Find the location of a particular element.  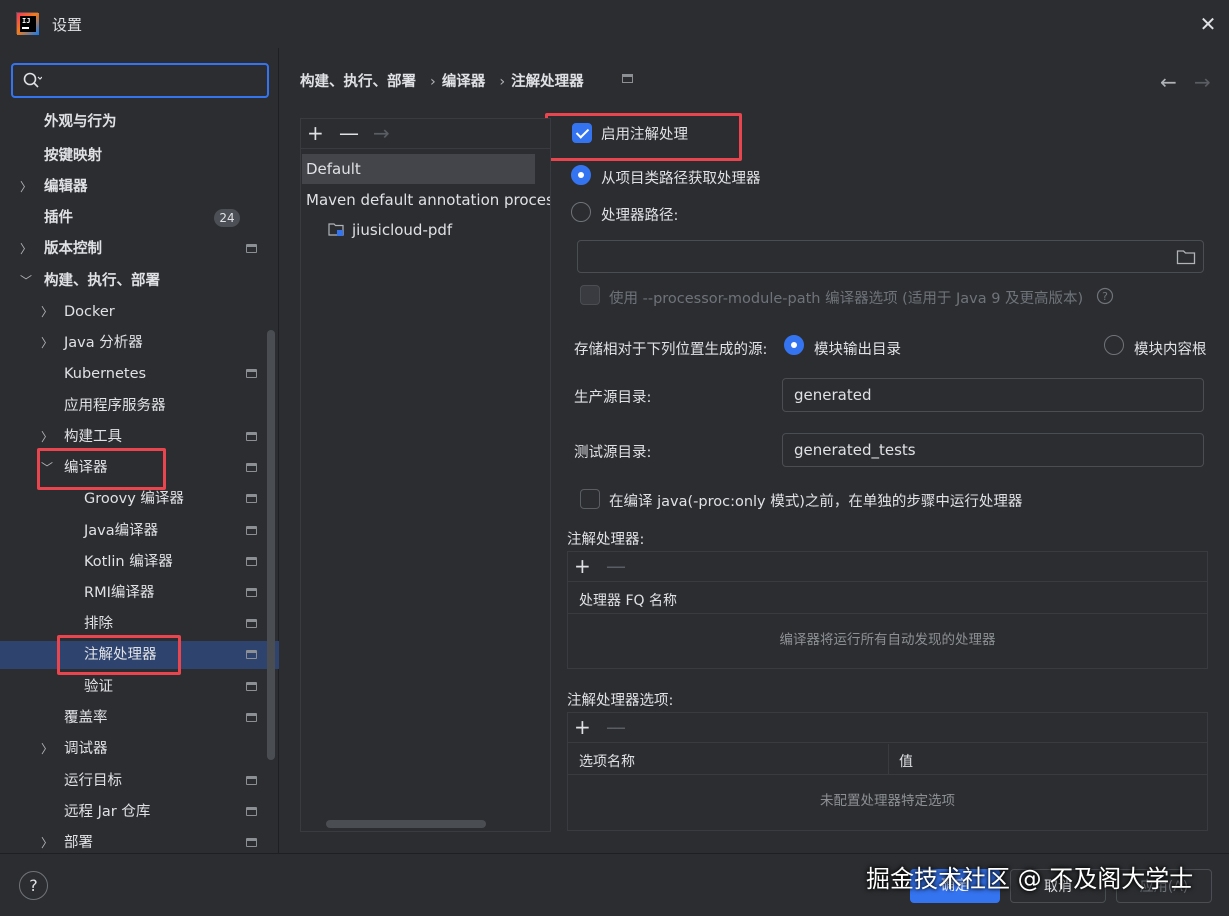

sidebar-item-remote-jar: 远程 Jar 仓库 is located at coordinates (135, 812).